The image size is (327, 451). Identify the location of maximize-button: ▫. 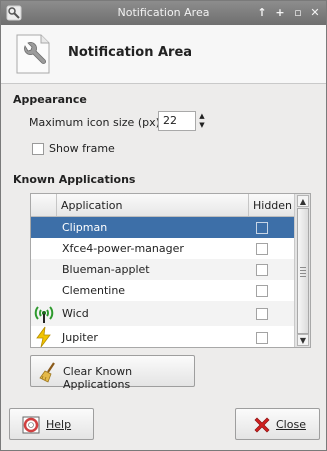
(298, 13).